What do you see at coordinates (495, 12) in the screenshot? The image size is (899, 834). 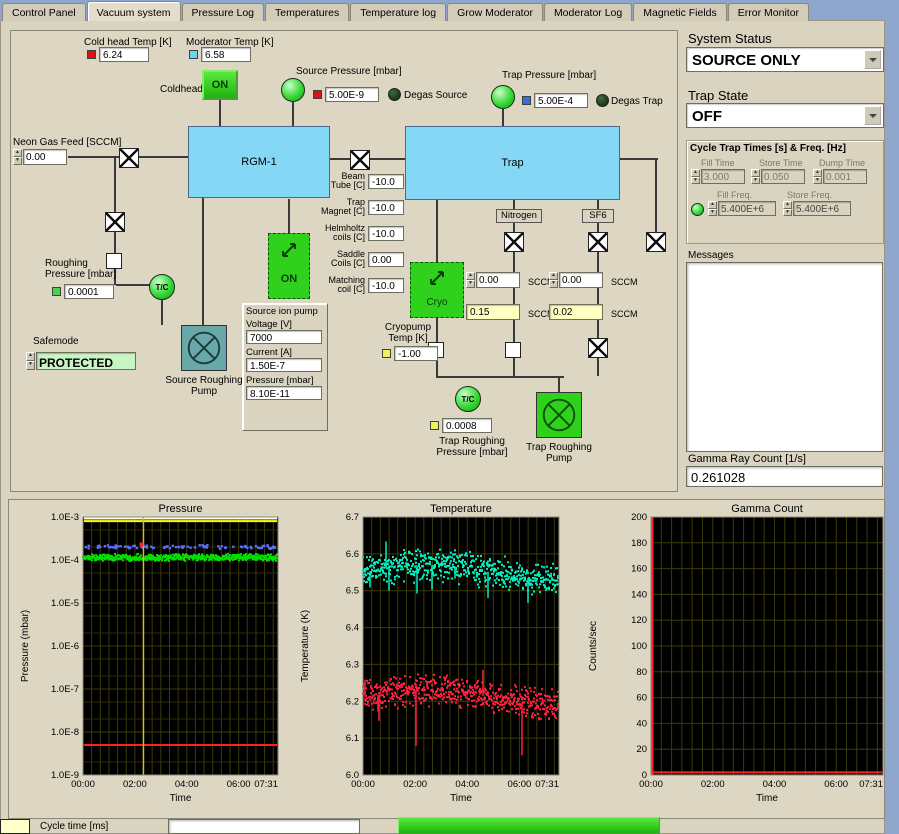 I see `tab-grow-moderator: Grow Moderator` at bounding box center [495, 12].